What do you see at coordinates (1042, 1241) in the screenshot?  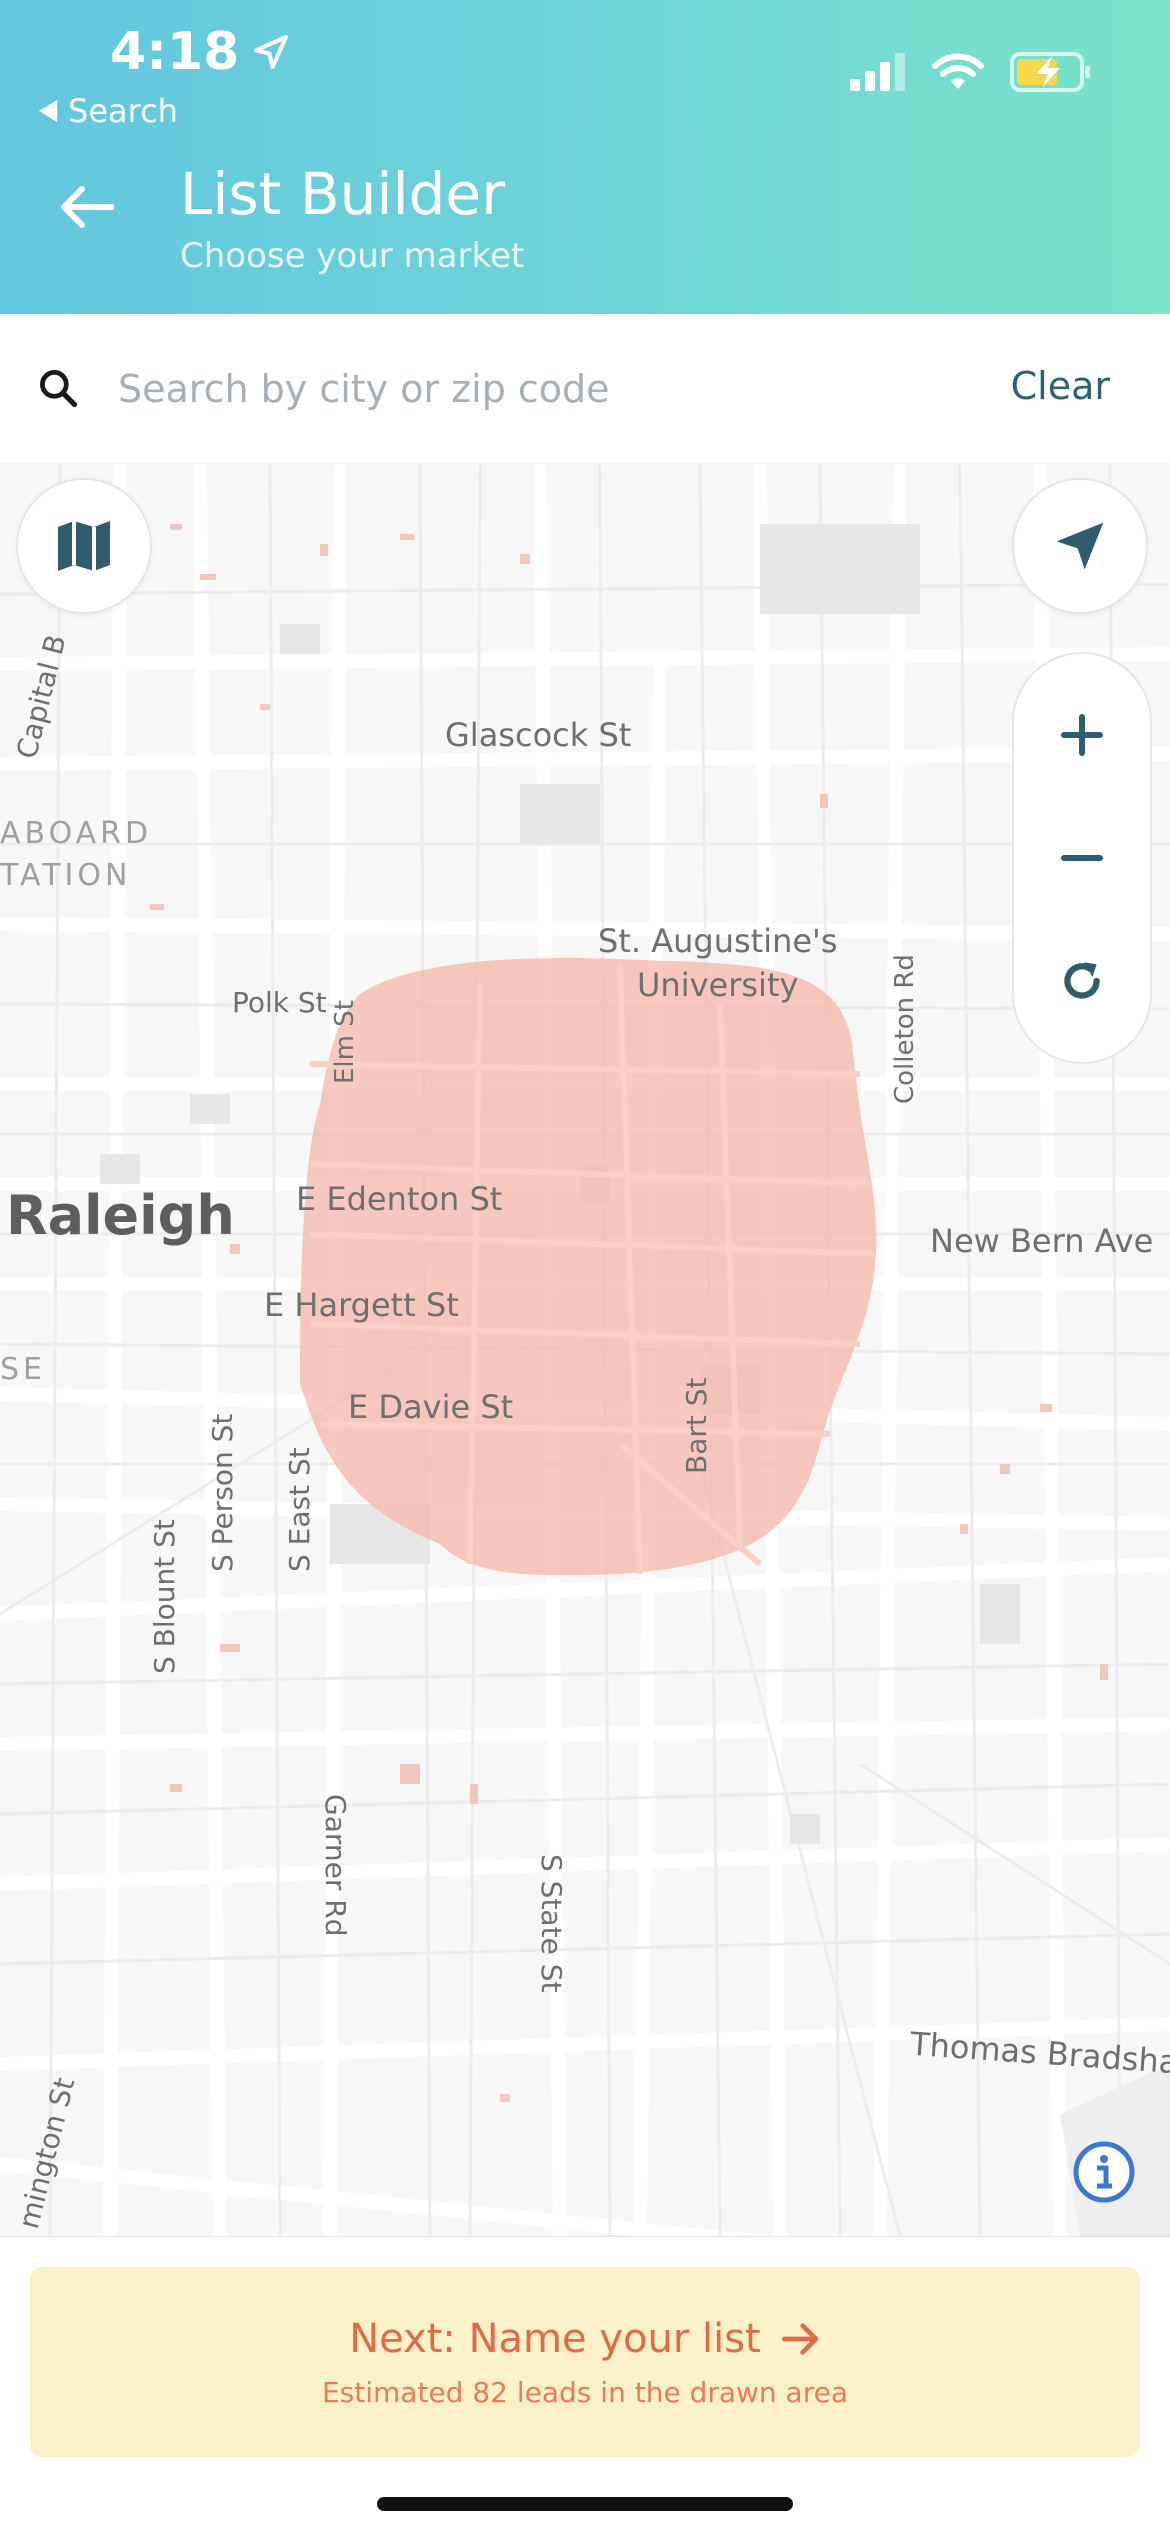 I see `map-label-newbern: New Bern Ave` at bounding box center [1042, 1241].